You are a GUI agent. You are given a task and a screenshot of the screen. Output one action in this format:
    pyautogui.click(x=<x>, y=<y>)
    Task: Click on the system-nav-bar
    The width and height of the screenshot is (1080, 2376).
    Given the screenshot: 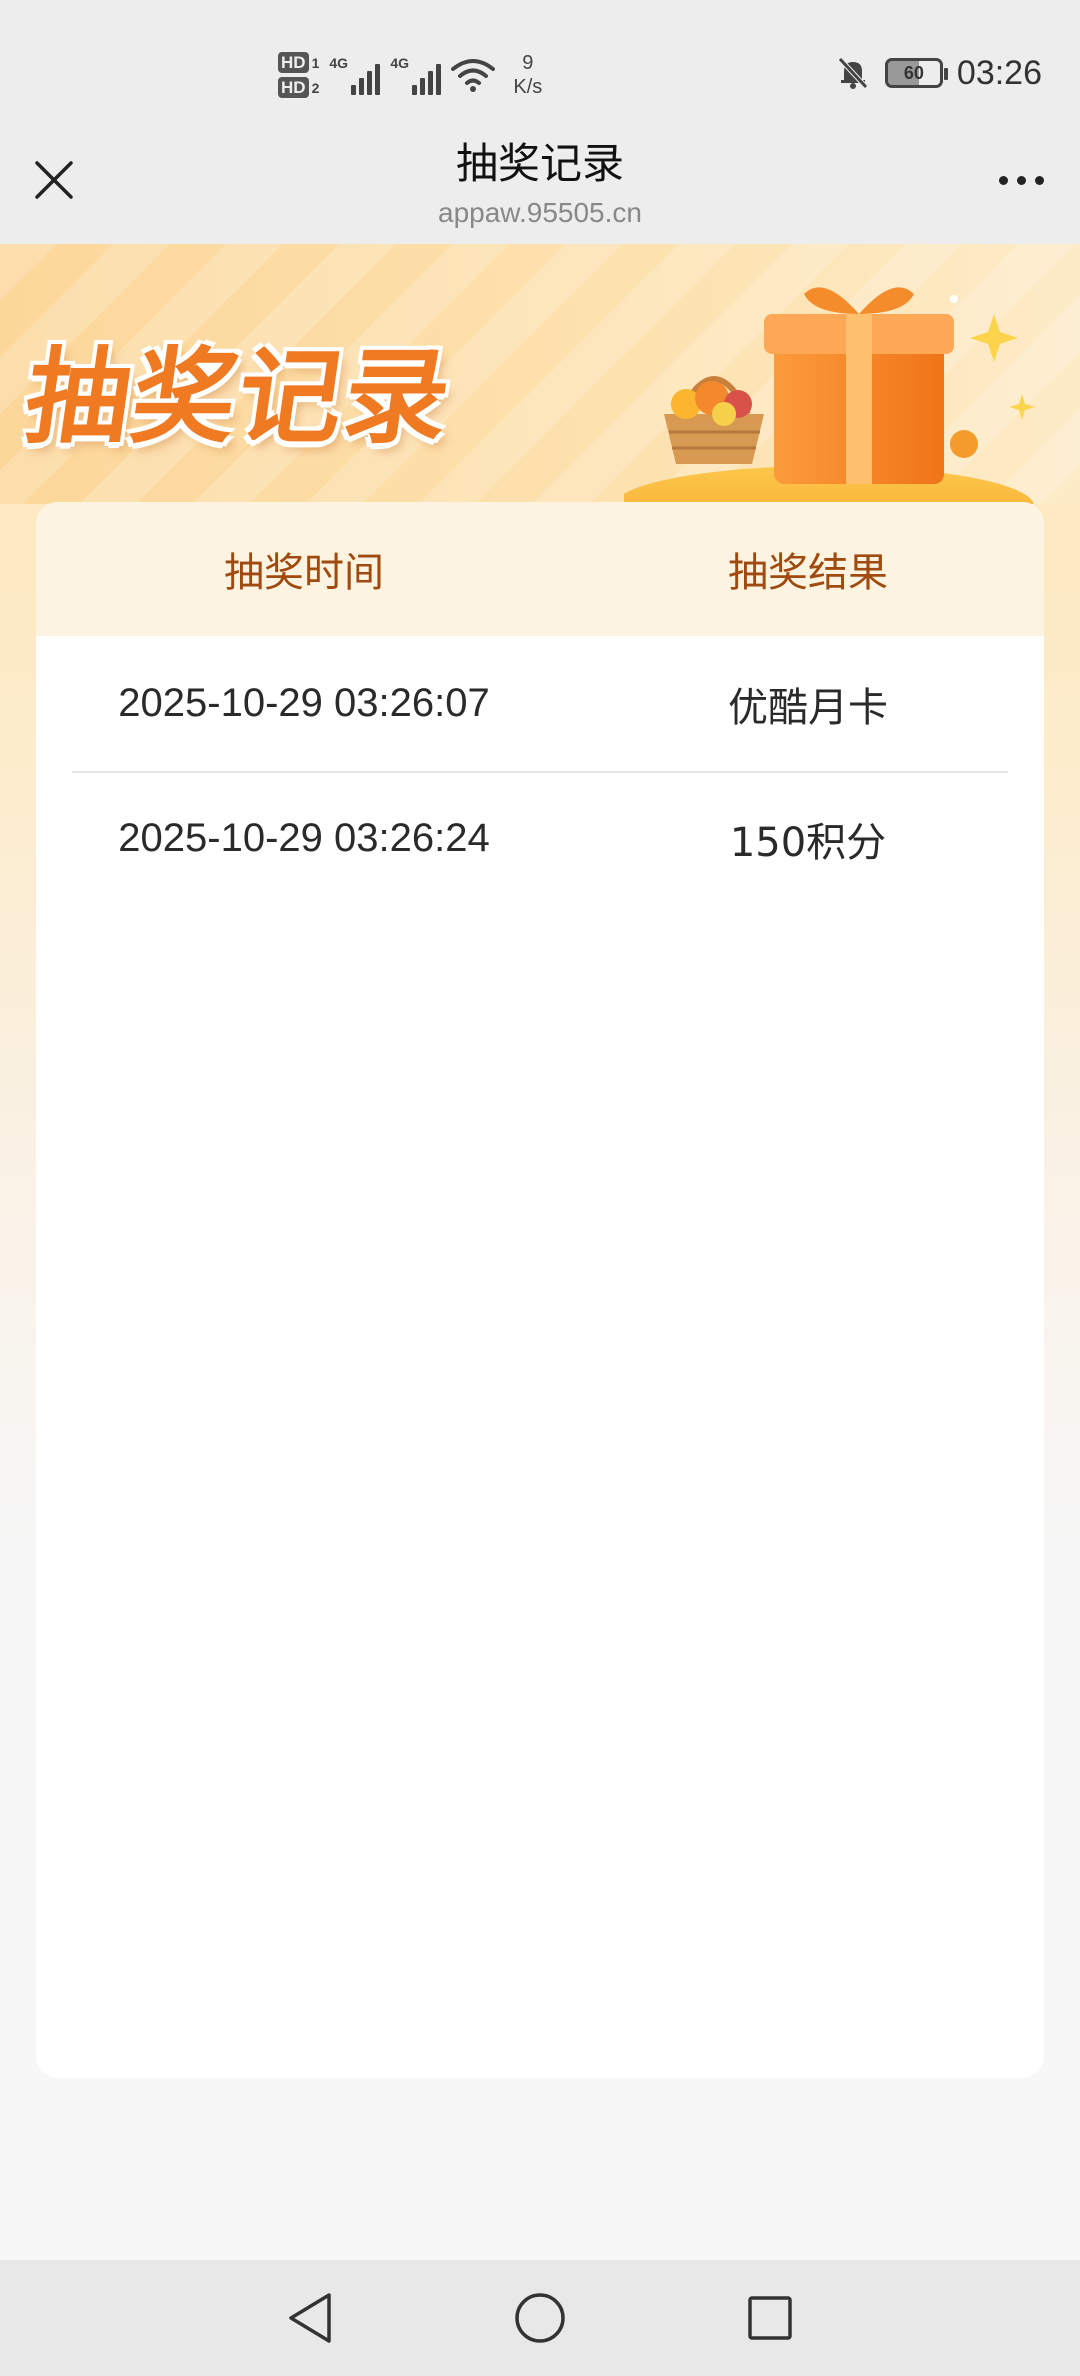 What is the action you would take?
    pyautogui.click(x=540, y=2318)
    